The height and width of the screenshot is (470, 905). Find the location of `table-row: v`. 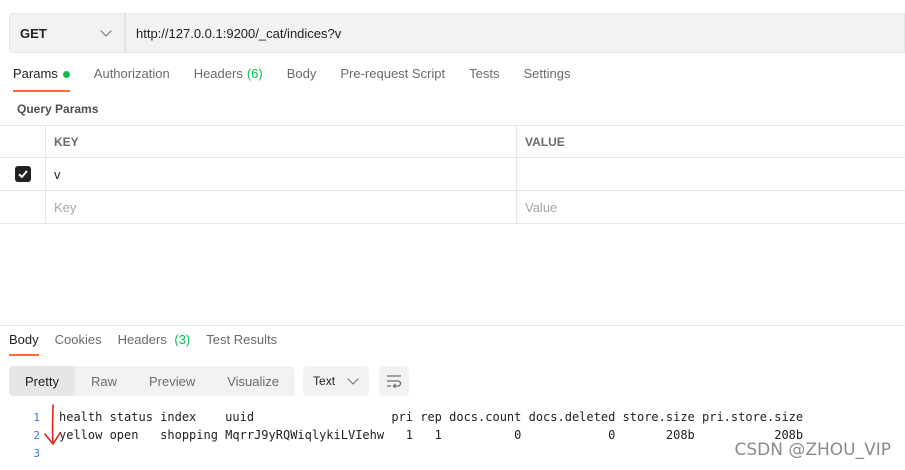

table-row: v is located at coordinates (452, 174).